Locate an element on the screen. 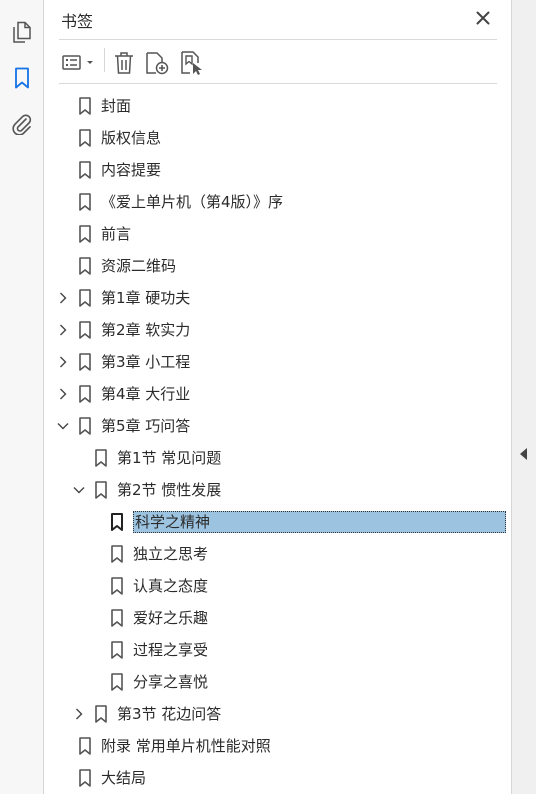 The height and width of the screenshot is (794, 536). bookmark-label: 第4章 大行业 is located at coordinates (145, 394).